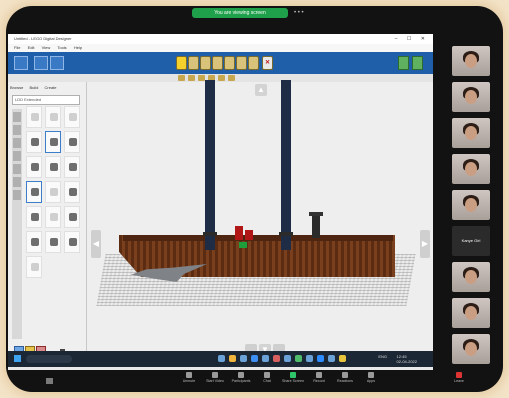 The width and height of the screenshot is (509, 398). What do you see at coordinates (267, 63) in the screenshot?
I see `delete-tool-icon: ✕` at bounding box center [267, 63].